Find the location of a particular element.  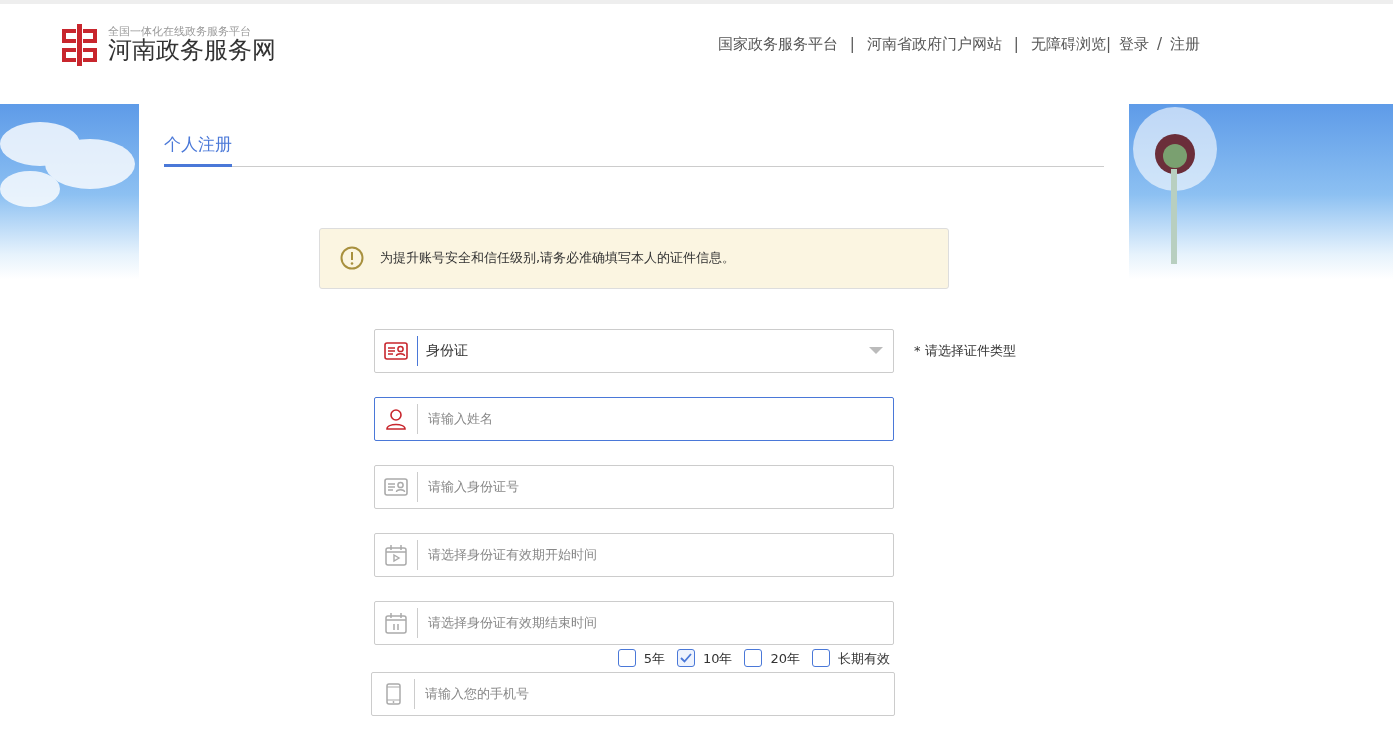

checkbox-label: 10年 is located at coordinates (717, 658).